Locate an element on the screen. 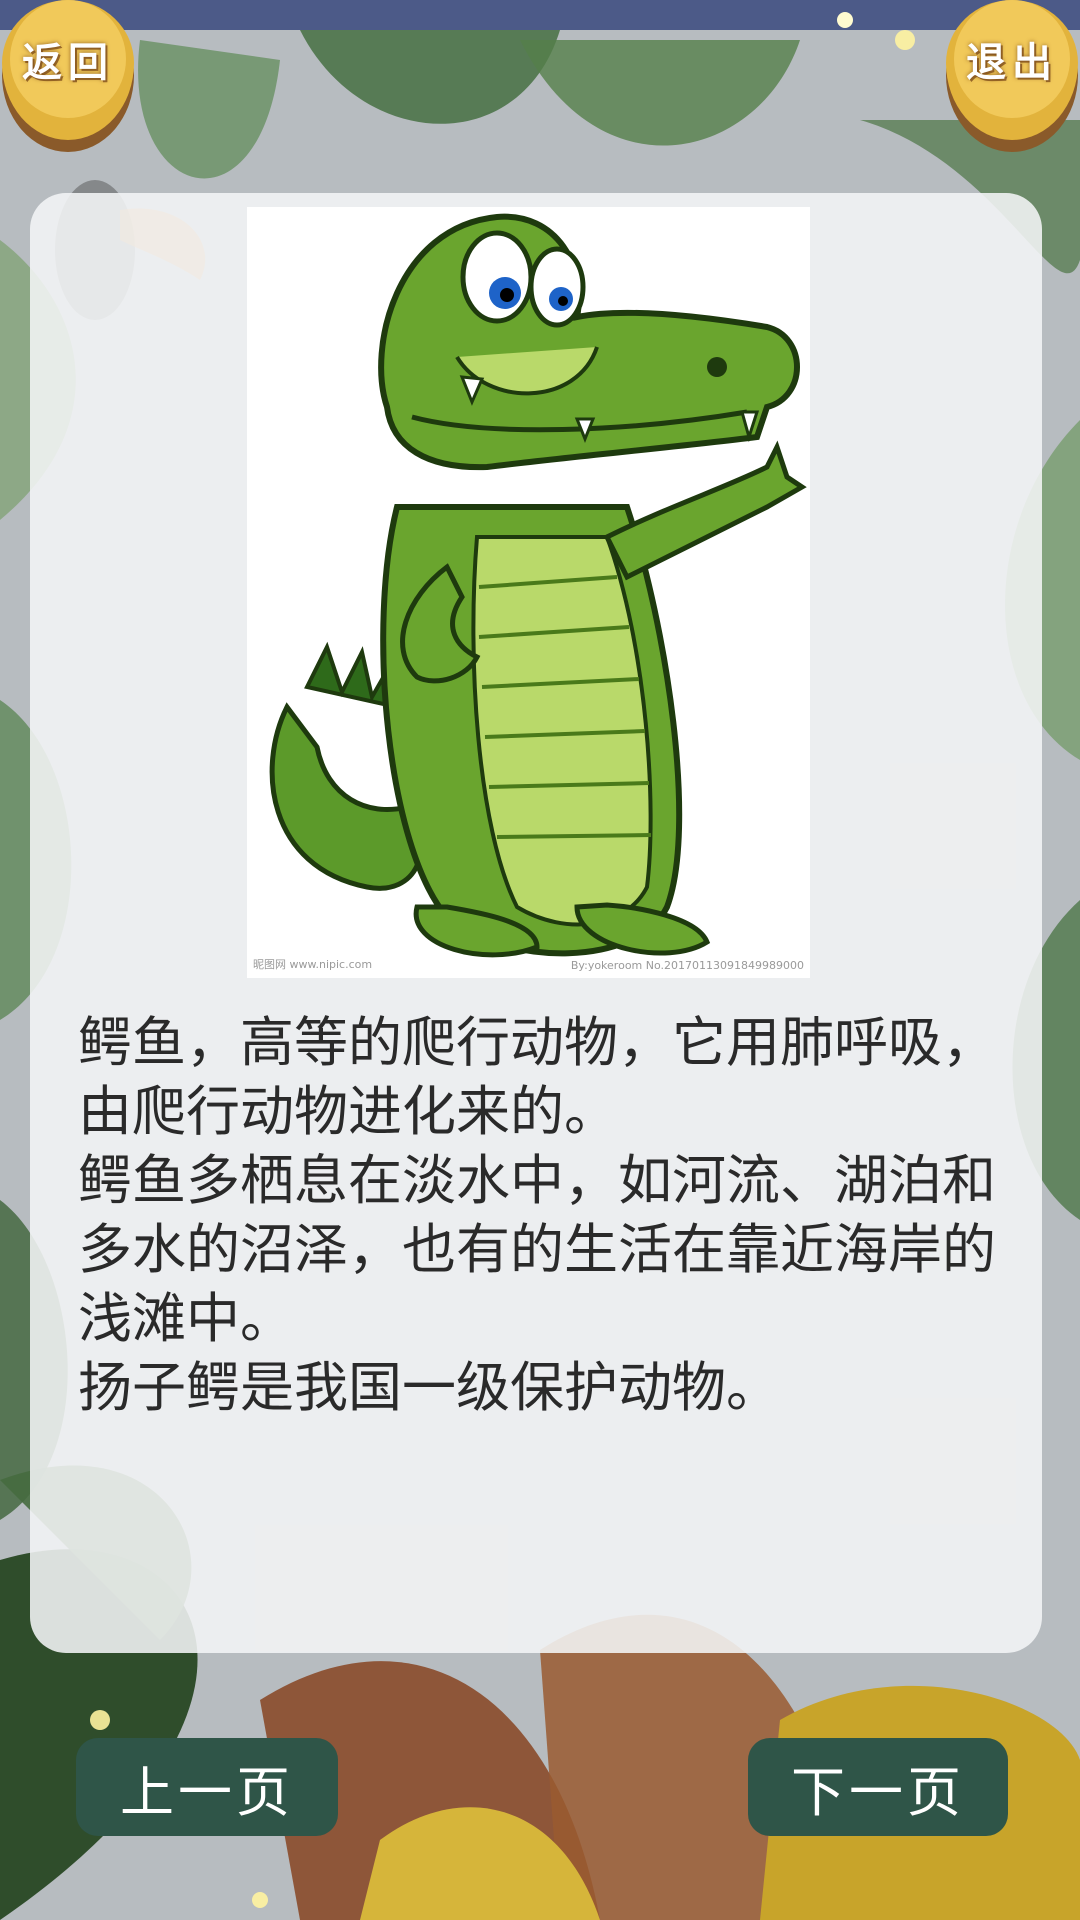 Image resolution: width=1080 pixels, height=1920 pixels. previous-page-button: 上一页 is located at coordinates (207, 1787).